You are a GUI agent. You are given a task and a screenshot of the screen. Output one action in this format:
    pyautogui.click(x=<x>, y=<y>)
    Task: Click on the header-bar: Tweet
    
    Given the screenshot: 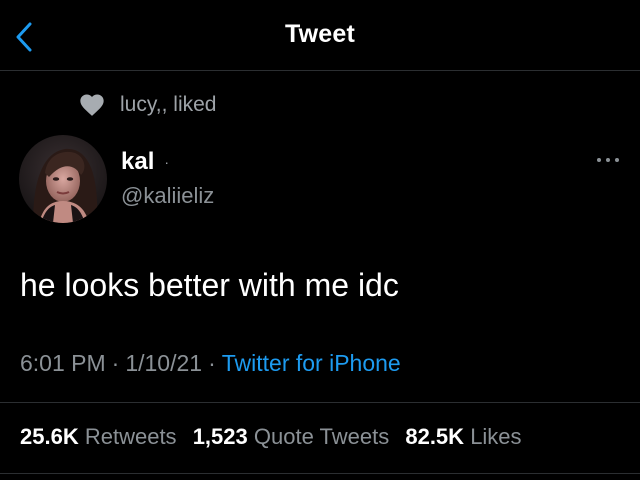 What is the action you would take?
    pyautogui.click(x=320, y=35)
    